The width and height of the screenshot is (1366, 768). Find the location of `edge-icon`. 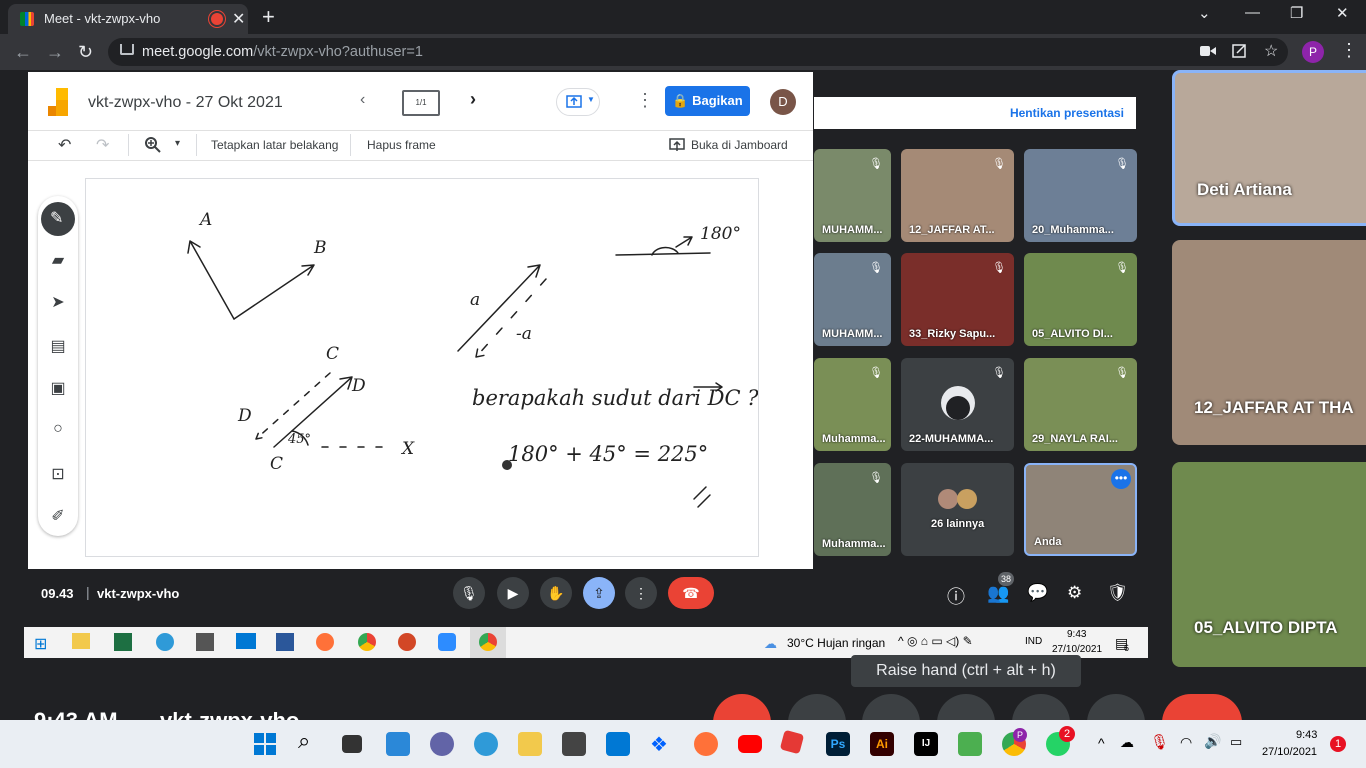

edge-icon is located at coordinates (486, 744).